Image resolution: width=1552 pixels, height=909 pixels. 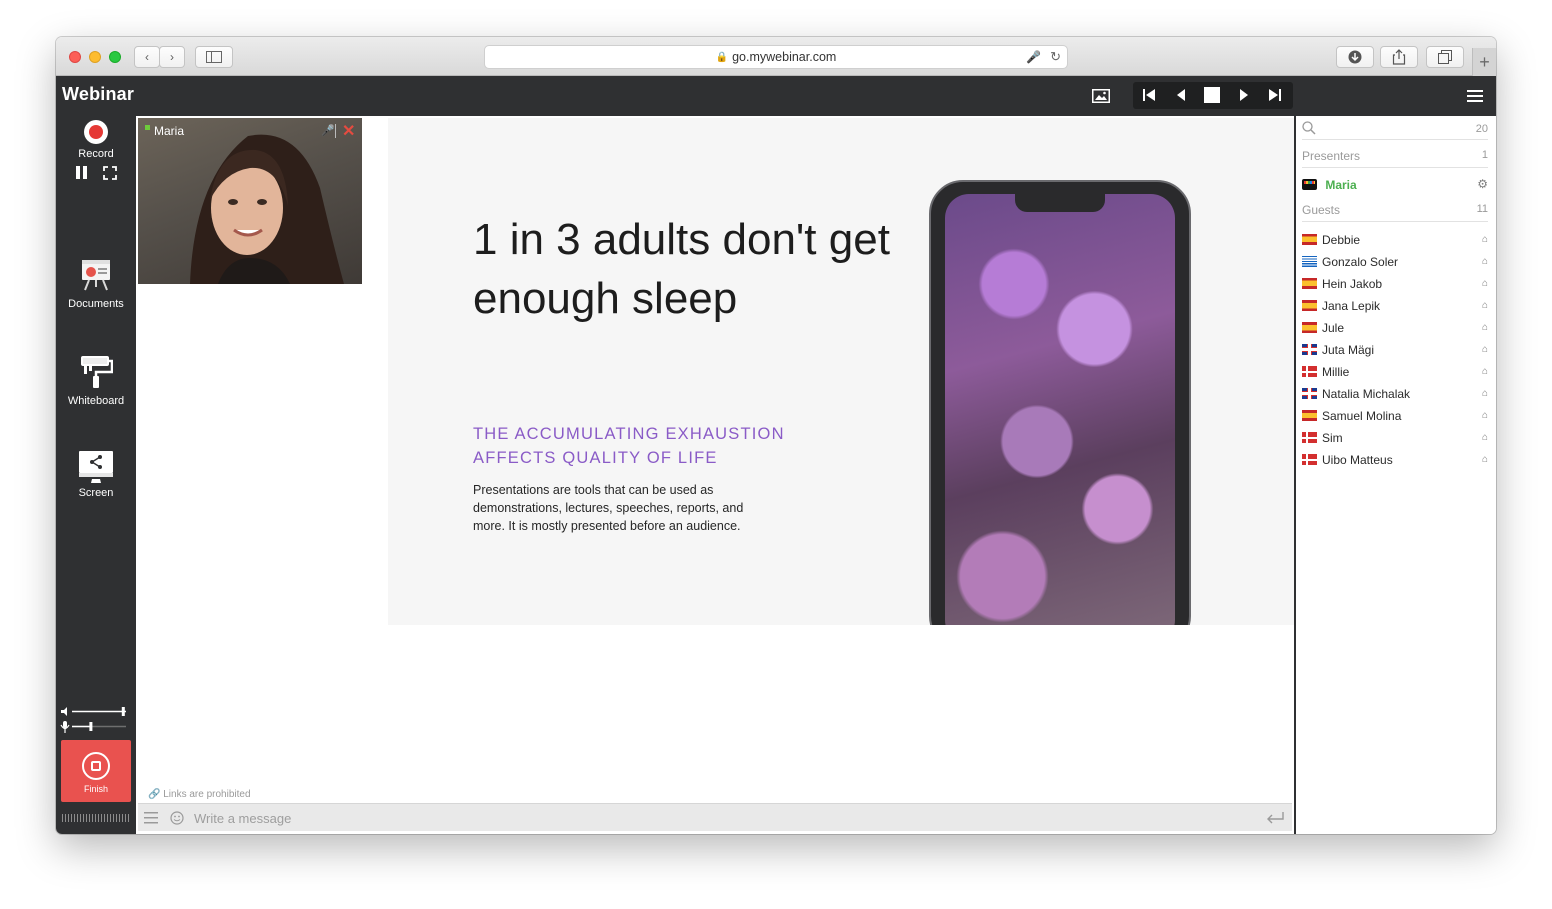 What do you see at coordinates (1362, 416) in the screenshot?
I see `guest-name: Samuel Molina` at bounding box center [1362, 416].